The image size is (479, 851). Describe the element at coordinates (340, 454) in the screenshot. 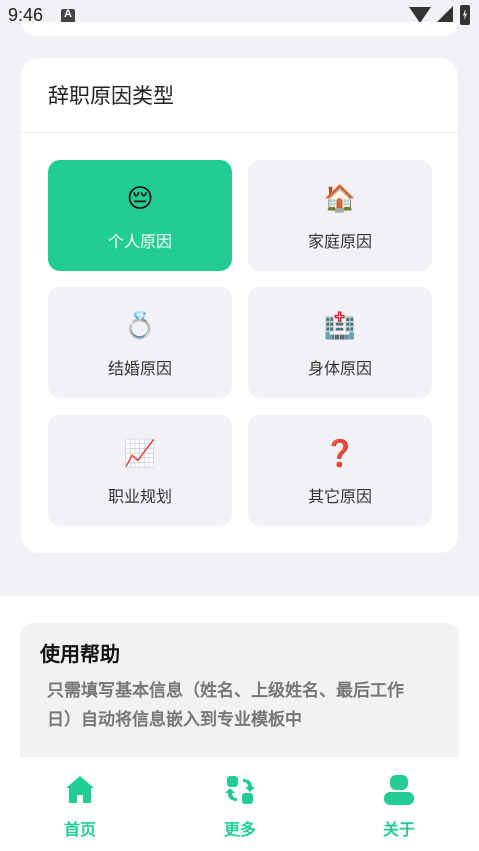

I see `question-mark-icon: ❓` at that location.